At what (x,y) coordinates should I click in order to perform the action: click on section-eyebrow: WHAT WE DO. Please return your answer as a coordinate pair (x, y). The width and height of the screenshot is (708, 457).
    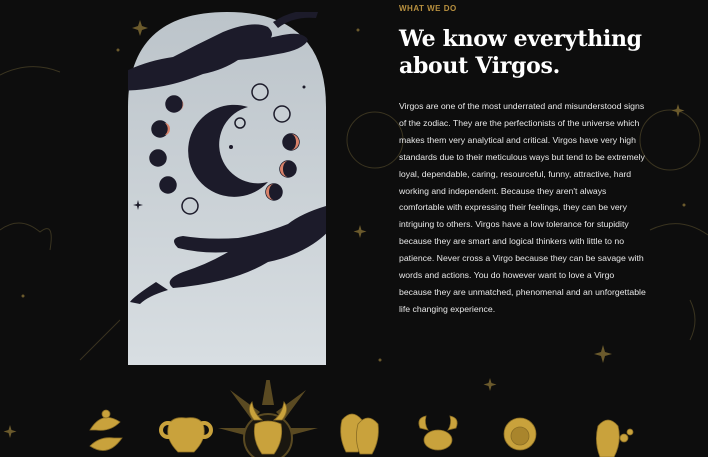
    Looking at the image, I should click on (428, 8).